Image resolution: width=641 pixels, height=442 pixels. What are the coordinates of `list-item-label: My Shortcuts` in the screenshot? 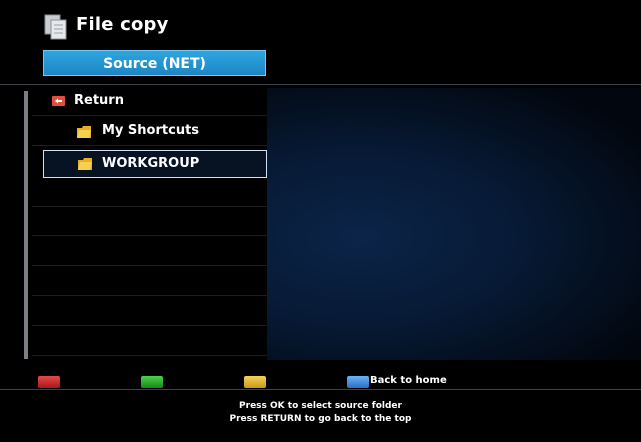 It's located at (151, 130).